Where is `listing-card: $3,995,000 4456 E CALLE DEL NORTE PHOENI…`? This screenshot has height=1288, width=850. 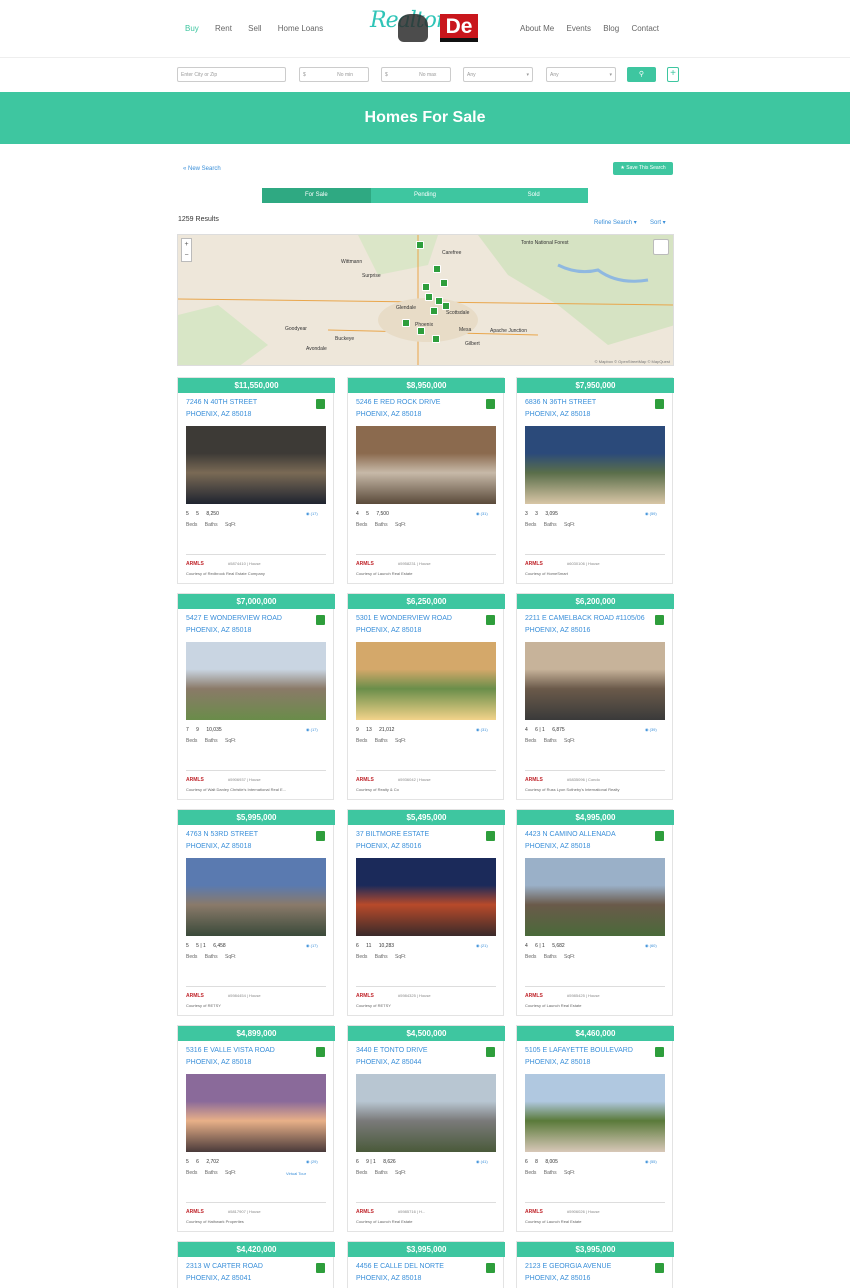
listing-card: $3,995,000 4456 E CALLE DEL NORTE PHOENI… is located at coordinates (426, 1264).